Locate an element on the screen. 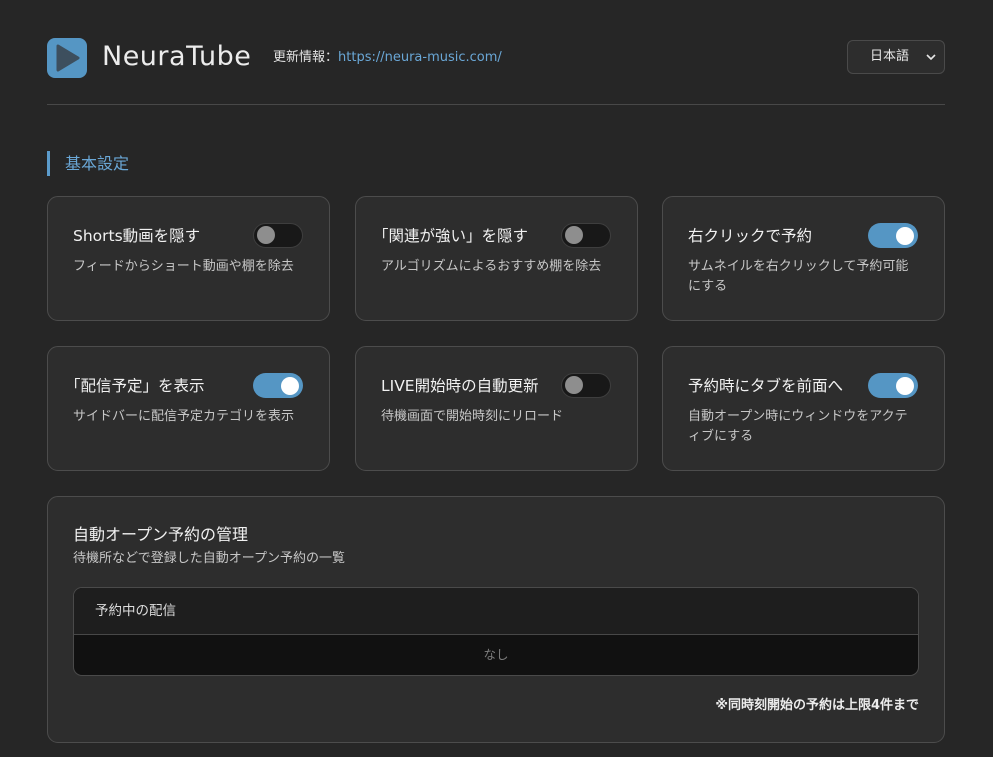 Image resolution: width=993 pixels, height=757 pixels. setting-description: 待機画面で開始時刻にリロード is located at coordinates (472, 416).